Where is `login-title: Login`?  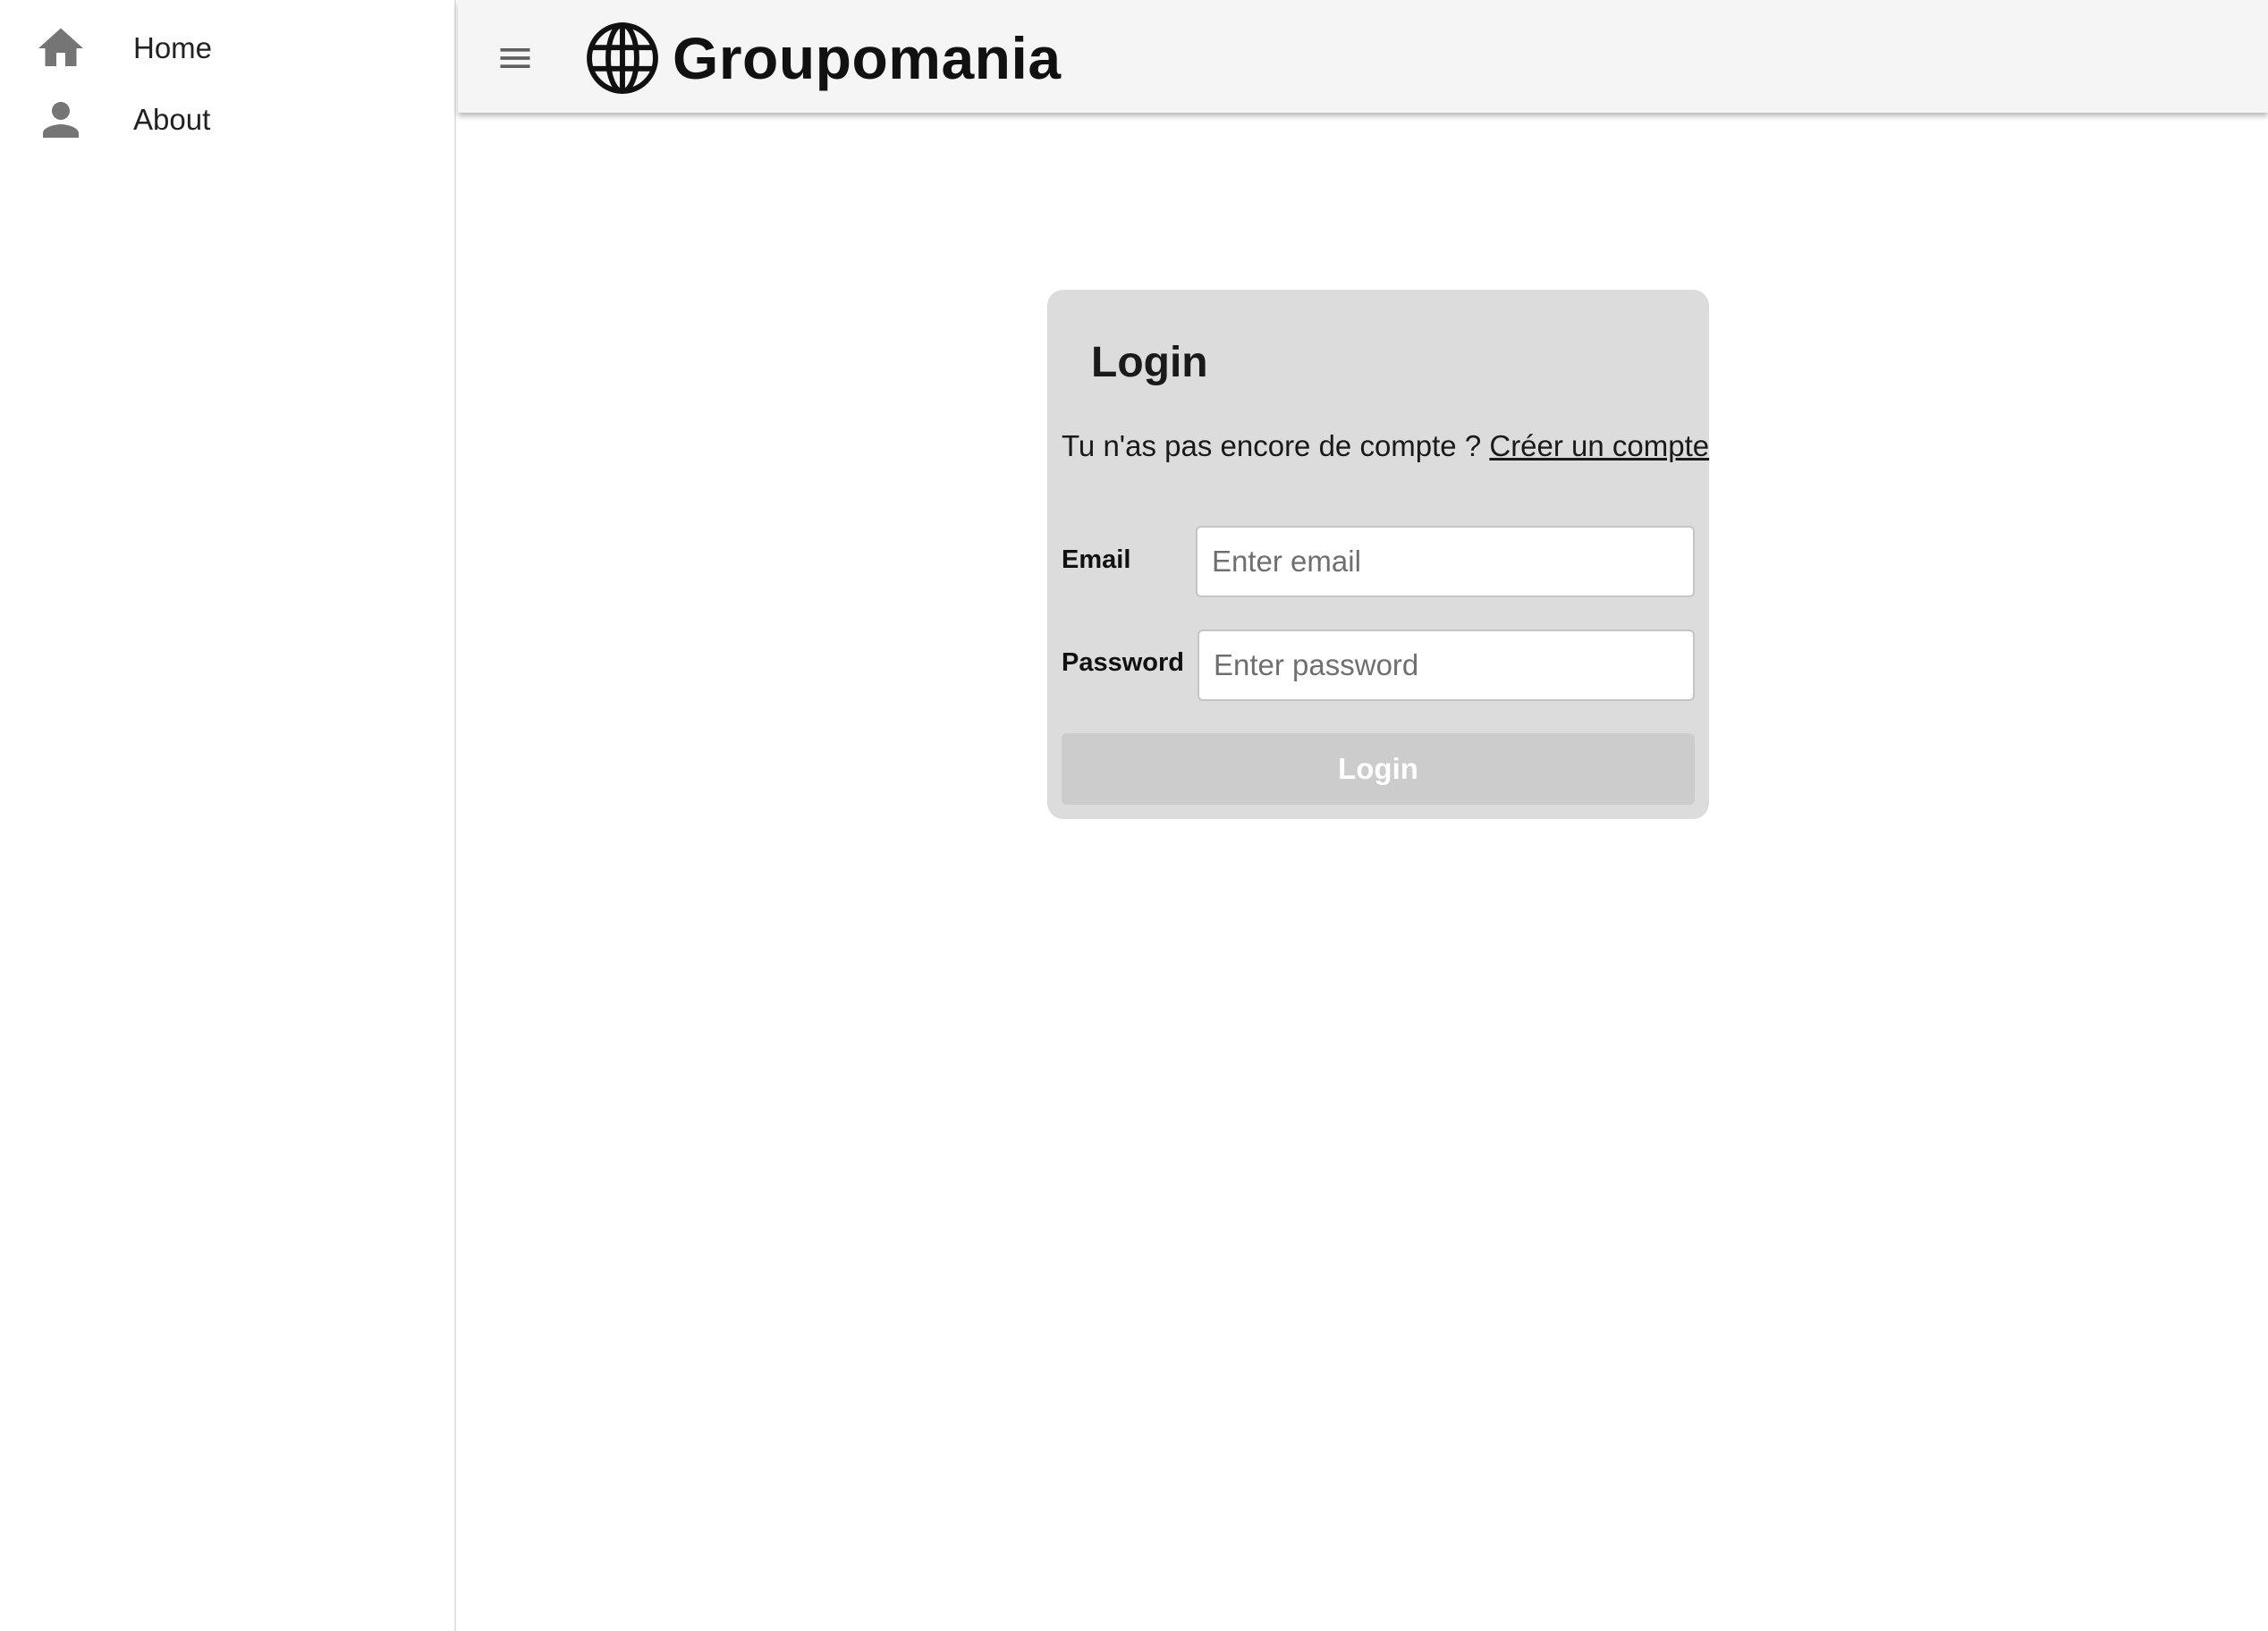 login-title: Login is located at coordinates (1149, 363).